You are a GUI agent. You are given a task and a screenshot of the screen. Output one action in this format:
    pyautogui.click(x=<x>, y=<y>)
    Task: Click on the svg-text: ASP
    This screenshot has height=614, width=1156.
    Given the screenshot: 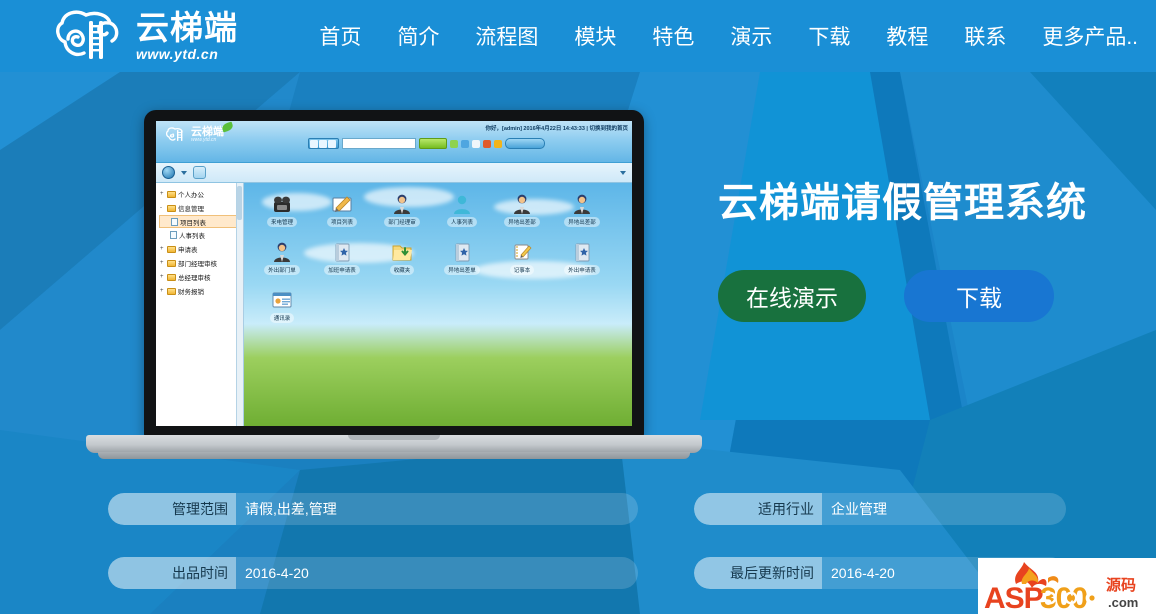 What is the action you would take?
    pyautogui.click(x=1013, y=598)
    